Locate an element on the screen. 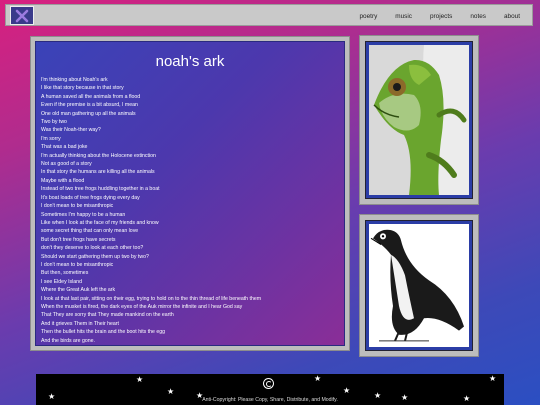 Image resolution: width=540 pixels, height=405 pixels. poem-line: But then, sometimes is located at coordinates (65, 273).